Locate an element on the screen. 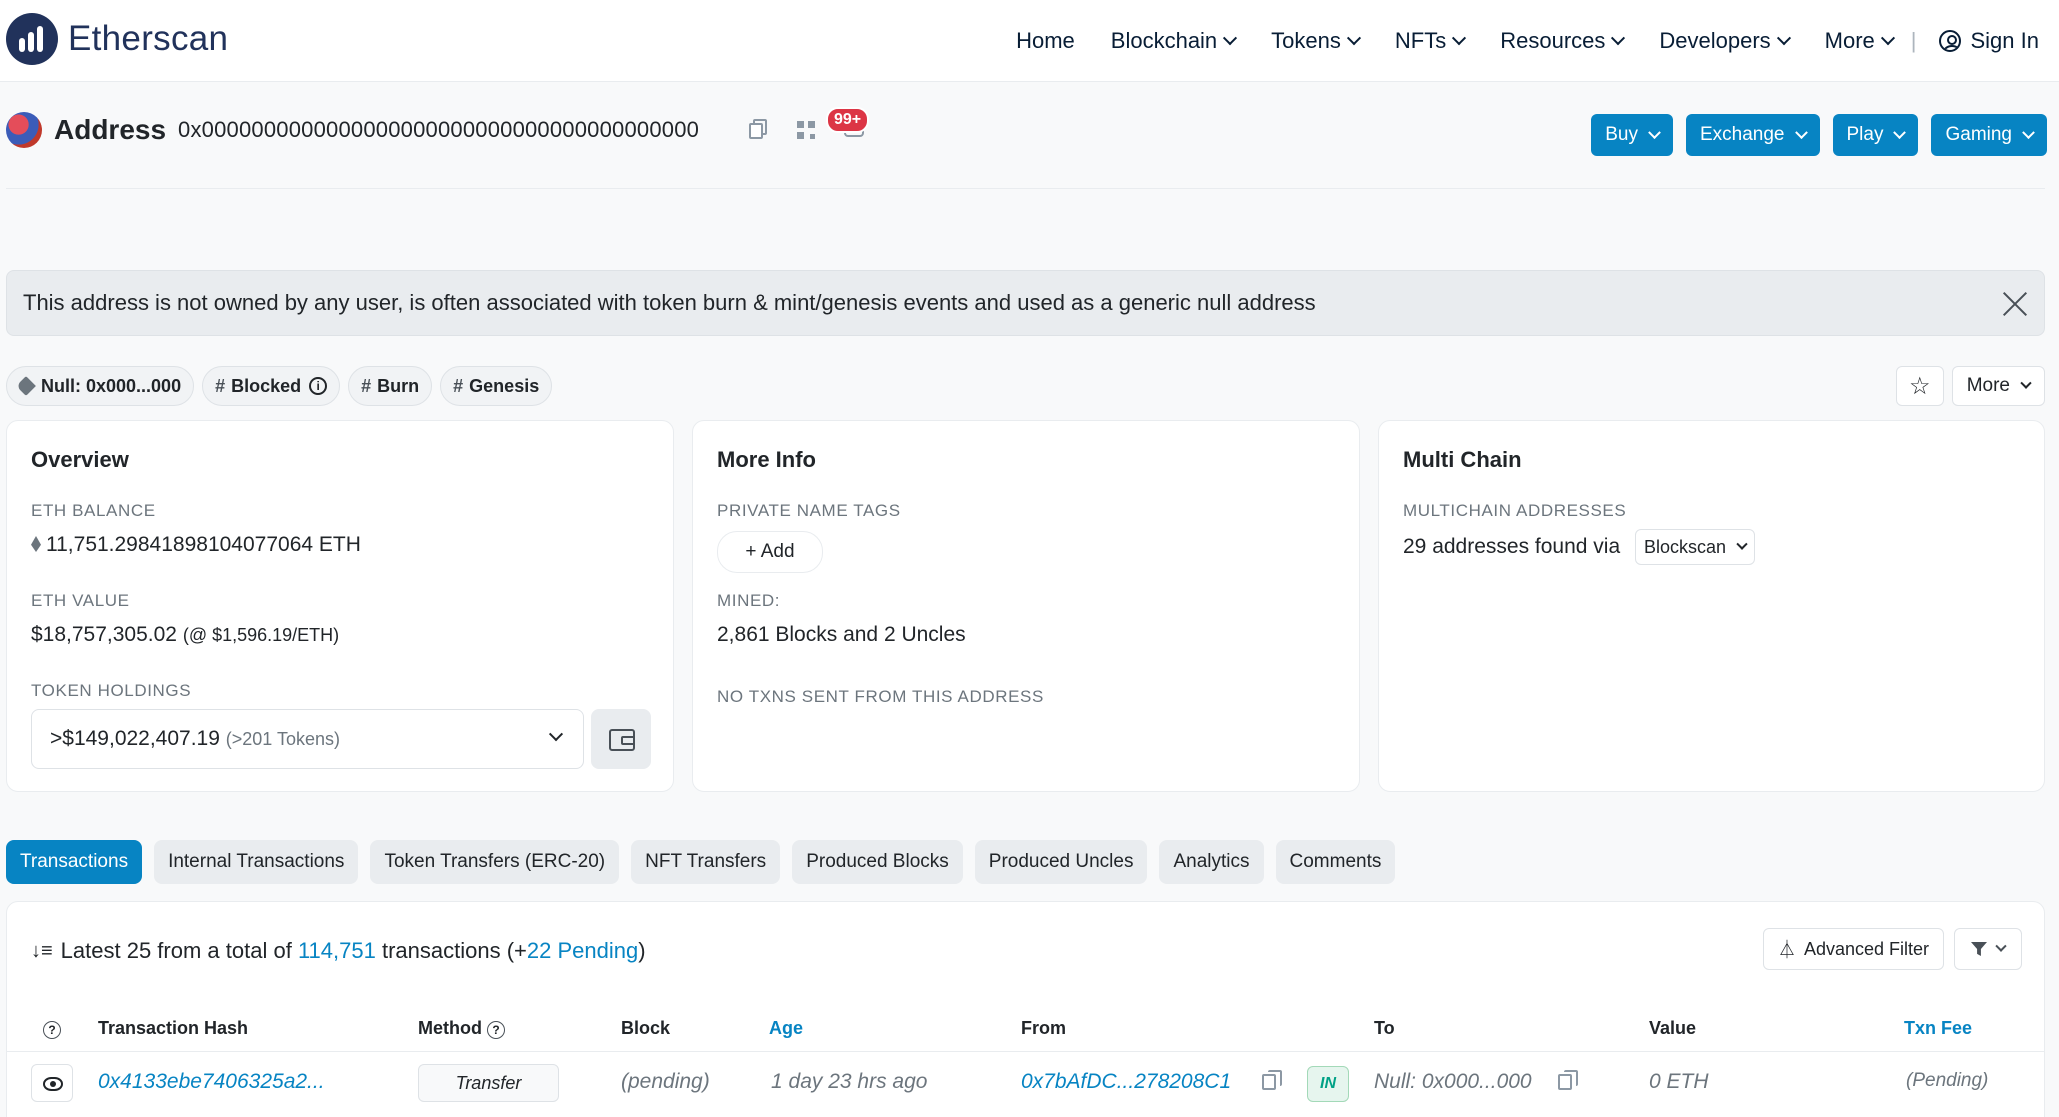 This screenshot has width=2059, height=1117. tag-blocked: # Blocked i is located at coordinates (271, 386).